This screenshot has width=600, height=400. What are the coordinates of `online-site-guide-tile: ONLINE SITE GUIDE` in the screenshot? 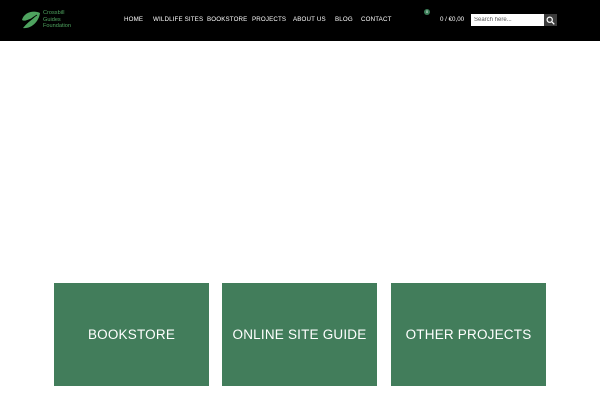 It's located at (299, 334).